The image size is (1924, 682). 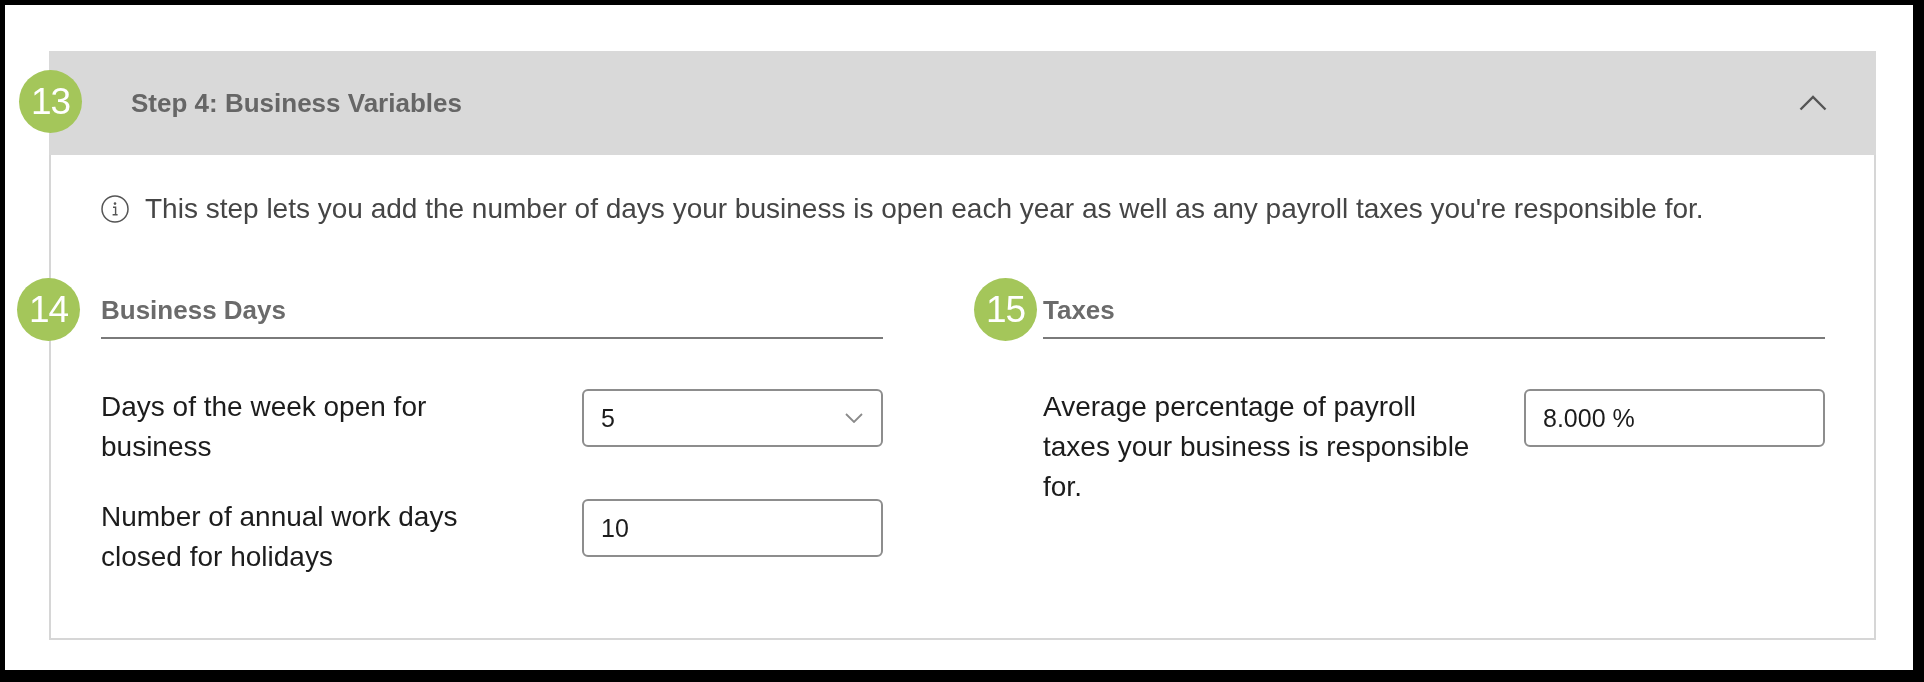 I want to click on input-field: 10, so click(x=732, y=528).